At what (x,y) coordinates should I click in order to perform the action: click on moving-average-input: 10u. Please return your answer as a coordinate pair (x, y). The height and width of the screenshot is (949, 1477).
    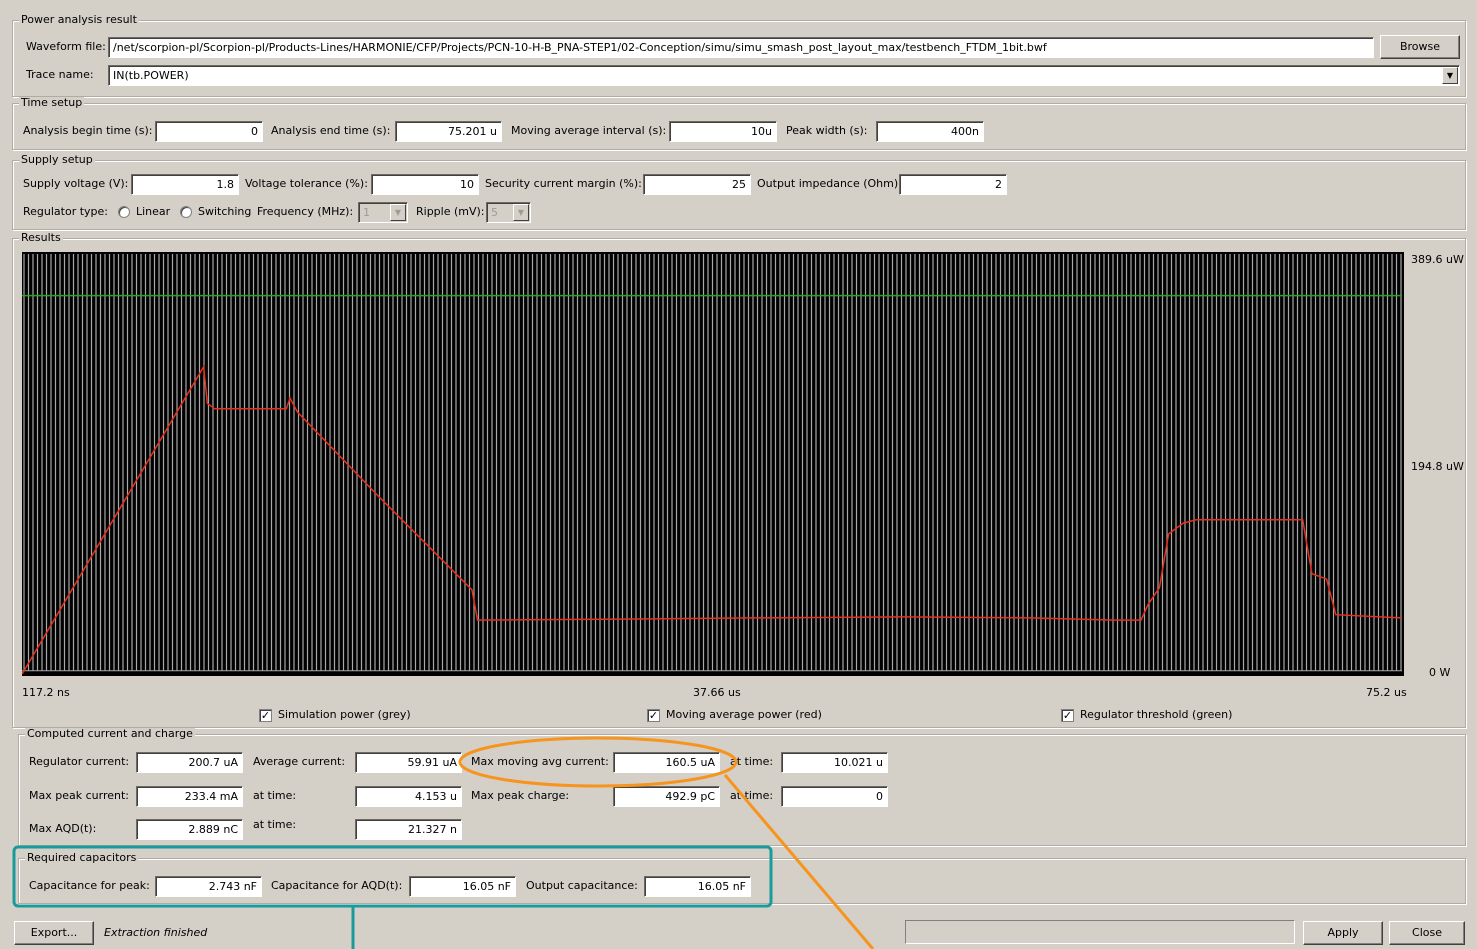
    Looking at the image, I should click on (723, 131).